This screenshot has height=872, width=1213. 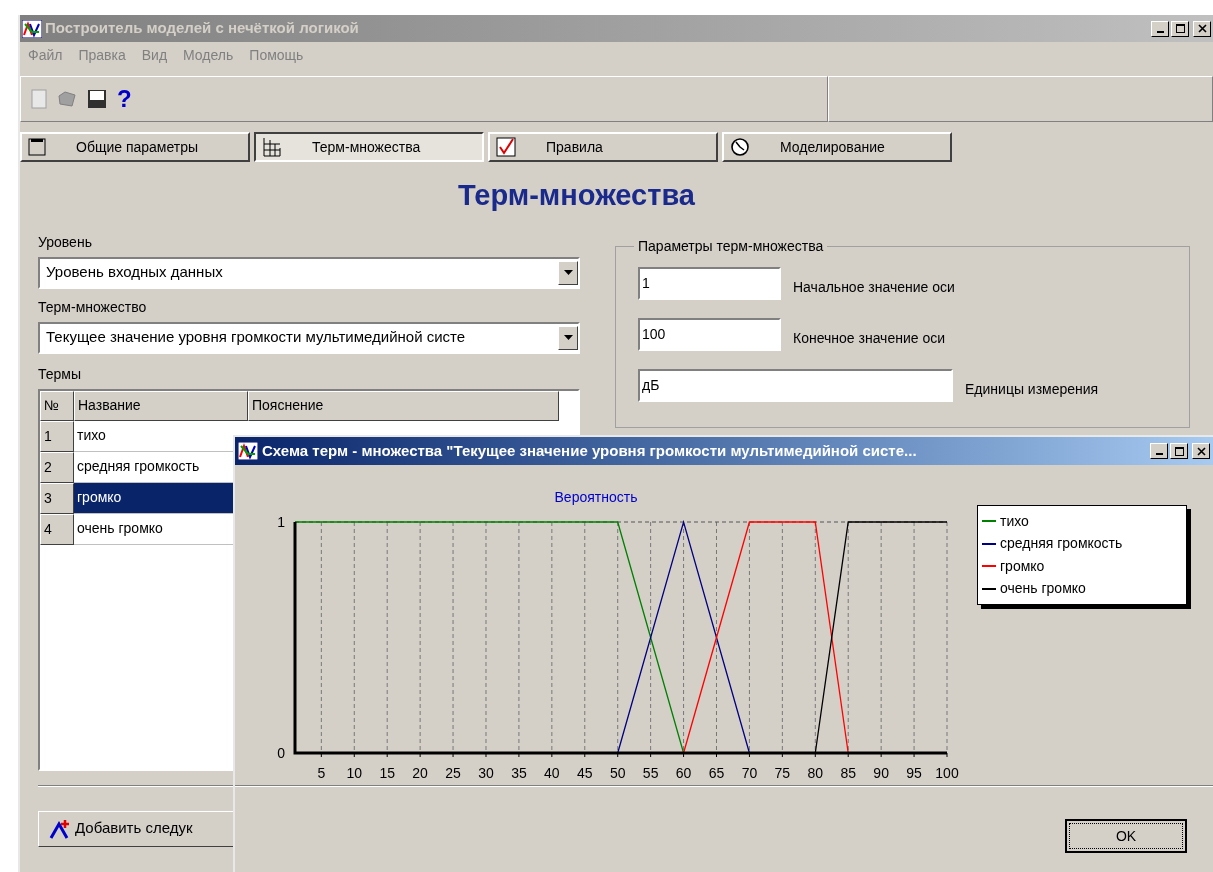 I want to click on x-tick-label: 70, so click(x=749, y=773).